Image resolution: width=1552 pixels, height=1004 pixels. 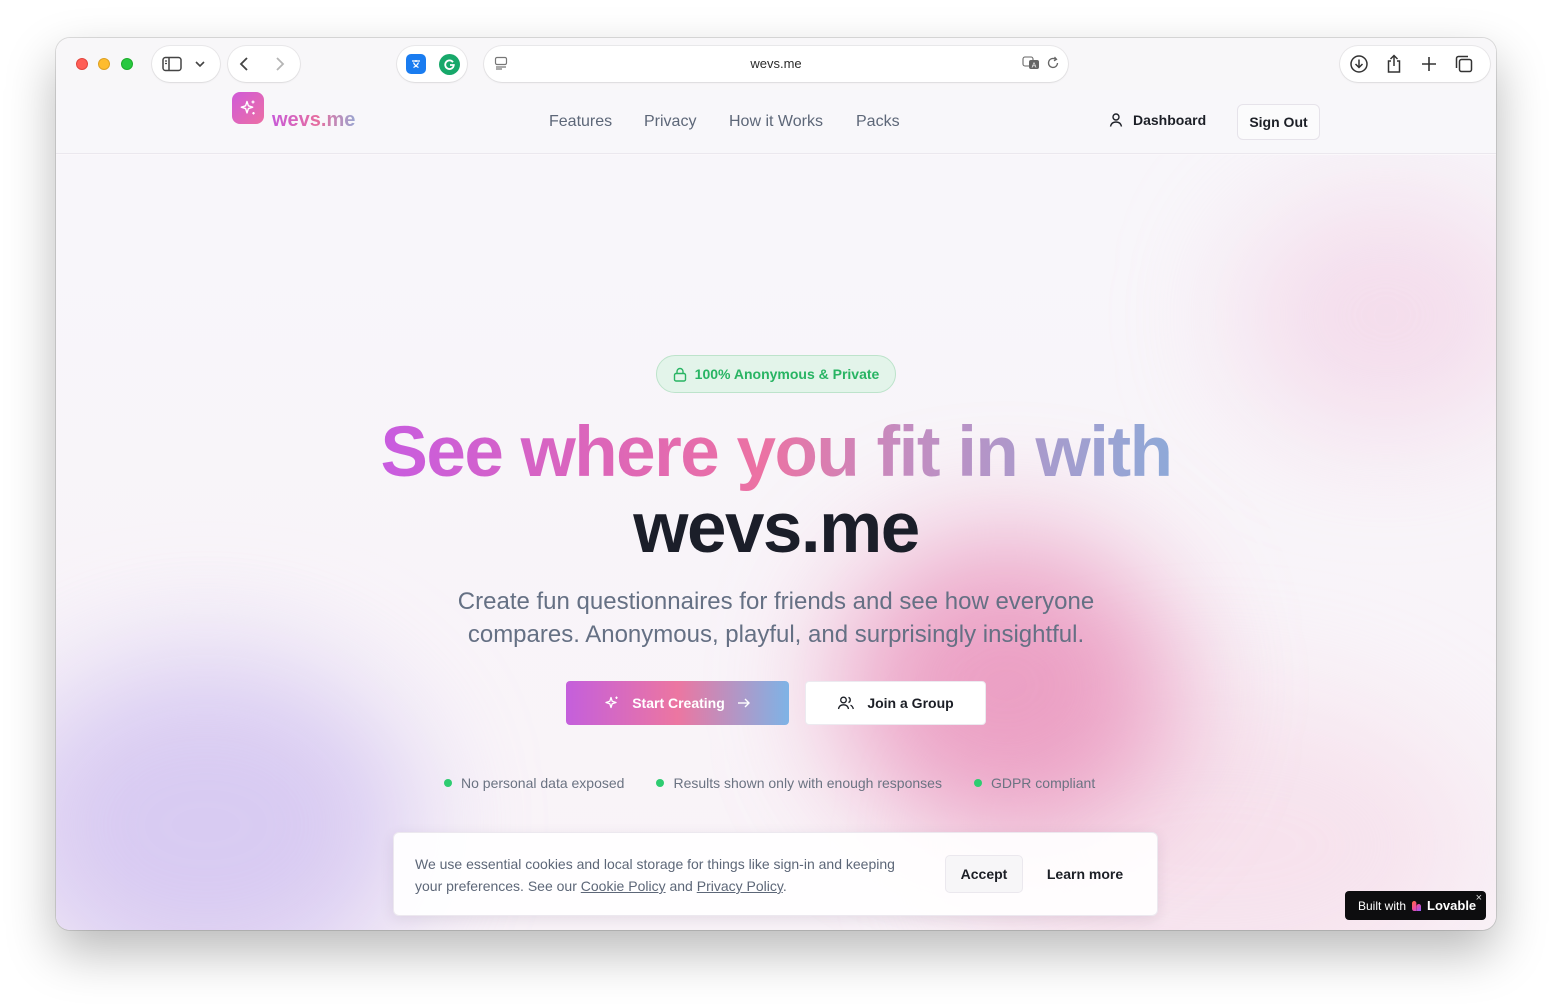 What do you see at coordinates (1278, 122) in the screenshot?
I see `sign-out-button: Sign Out` at bounding box center [1278, 122].